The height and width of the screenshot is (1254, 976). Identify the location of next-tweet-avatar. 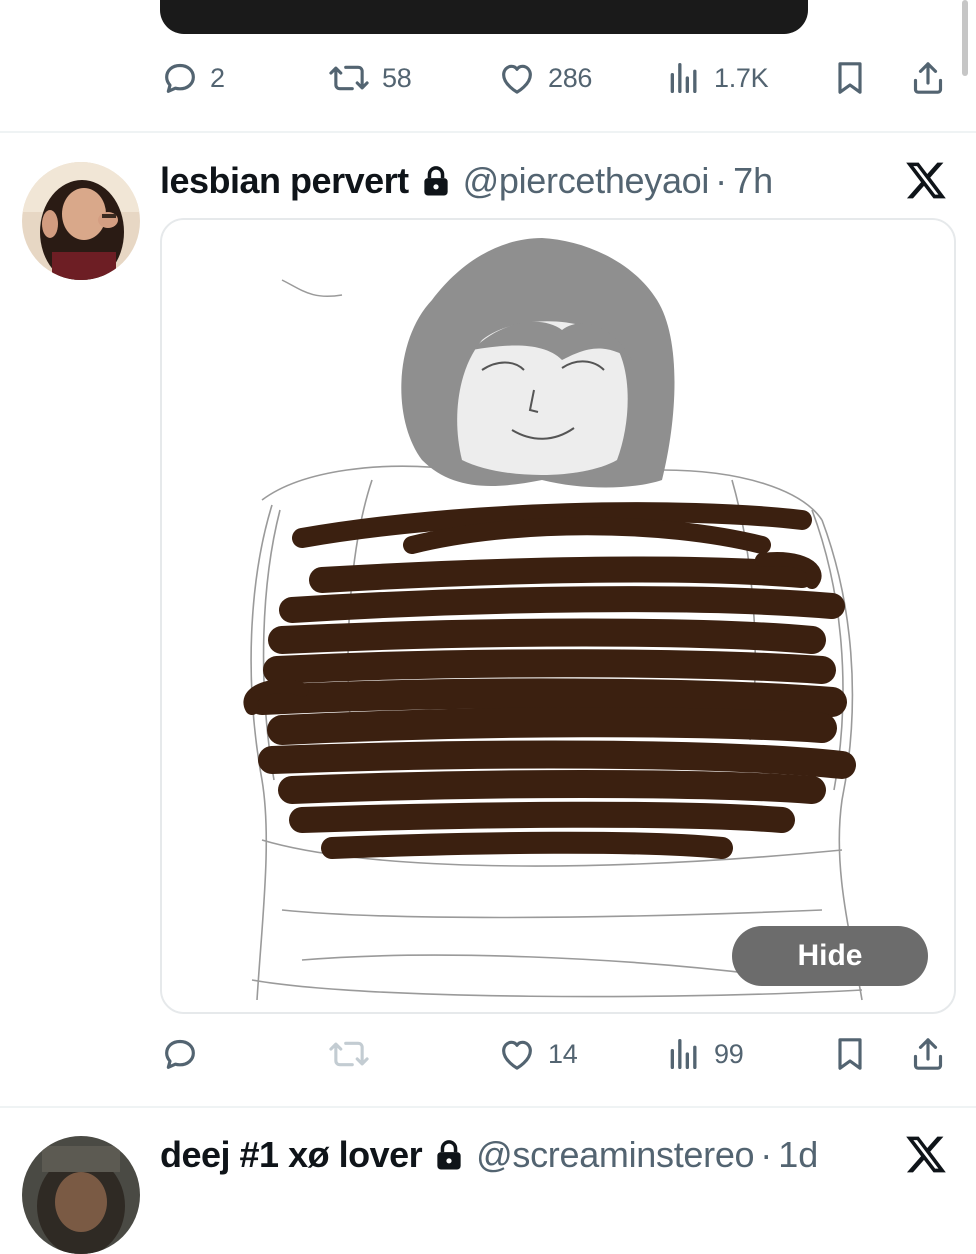
(81, 1195).